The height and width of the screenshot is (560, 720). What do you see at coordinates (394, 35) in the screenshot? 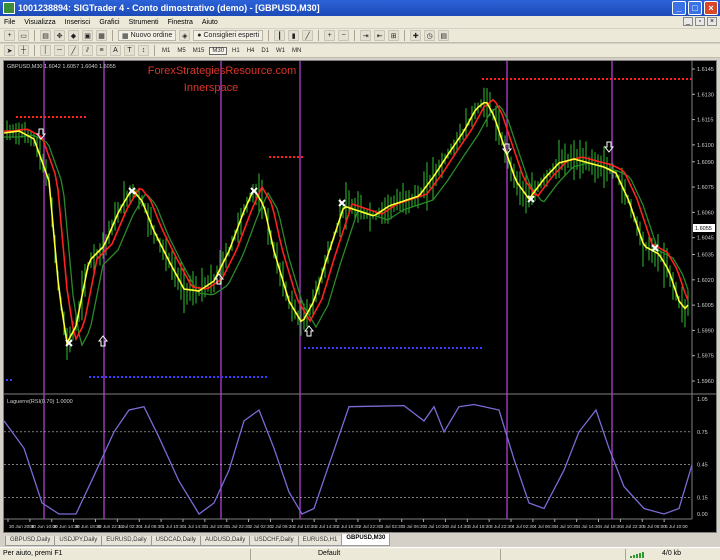
I see `tile-windows-icon: ⊞` at bounding box center [394, 35].